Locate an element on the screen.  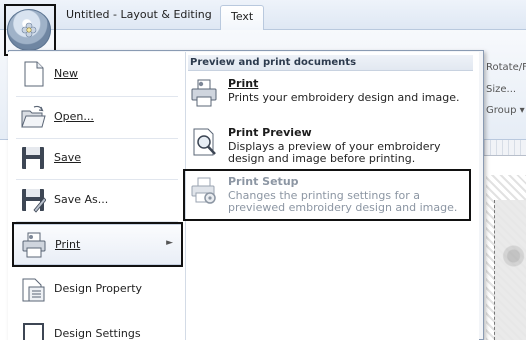
tab-text: Text is located at coordinates (242, 17).